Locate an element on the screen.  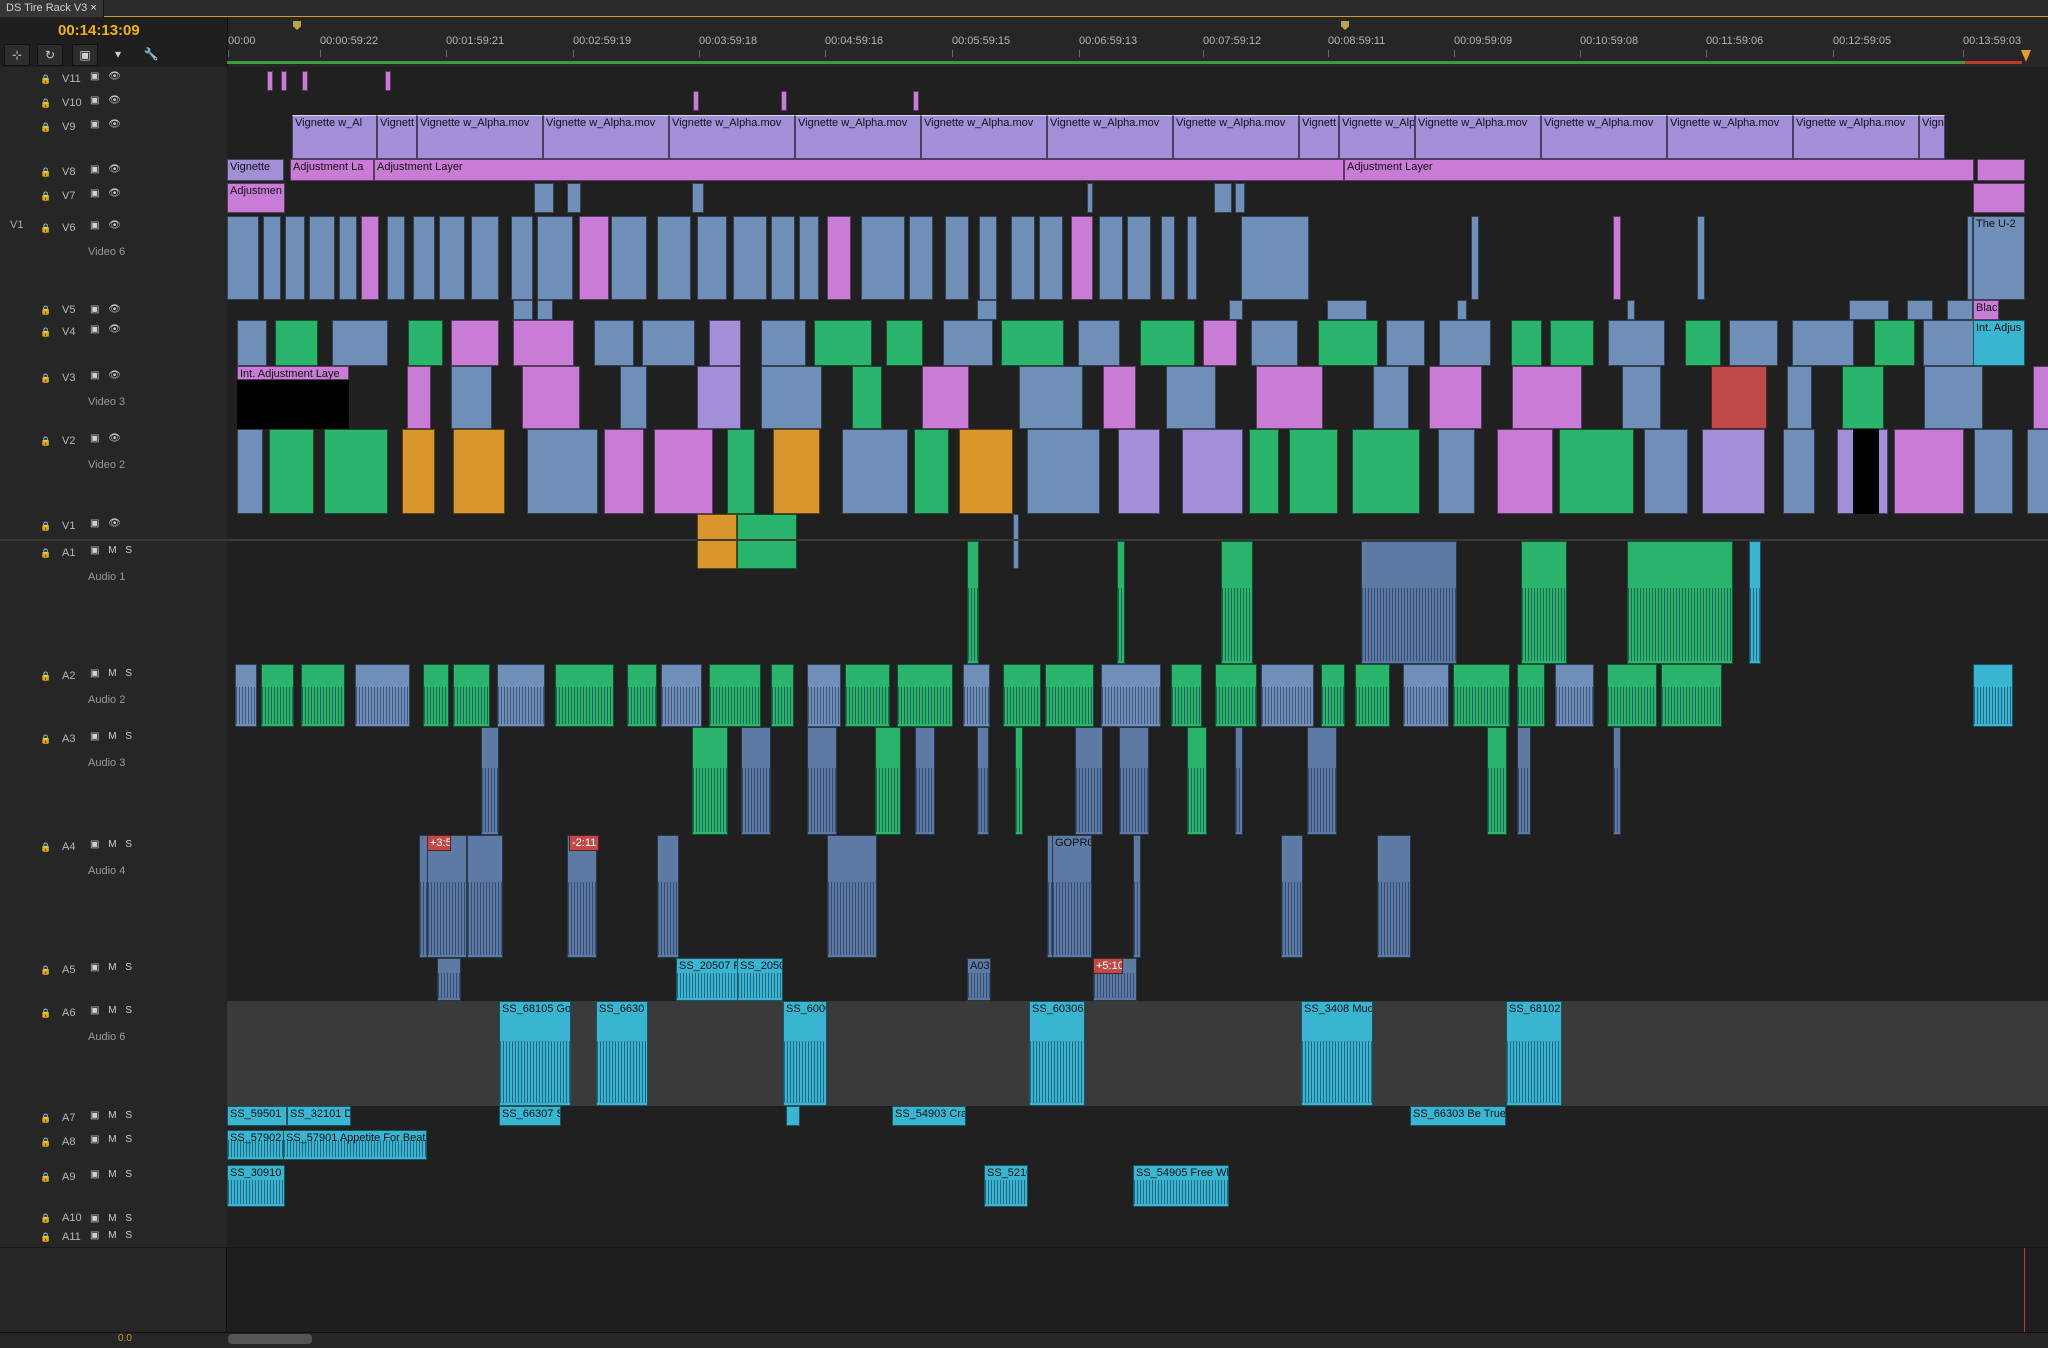
source-patch-v1: V1 is located at coordinates (16, 225).